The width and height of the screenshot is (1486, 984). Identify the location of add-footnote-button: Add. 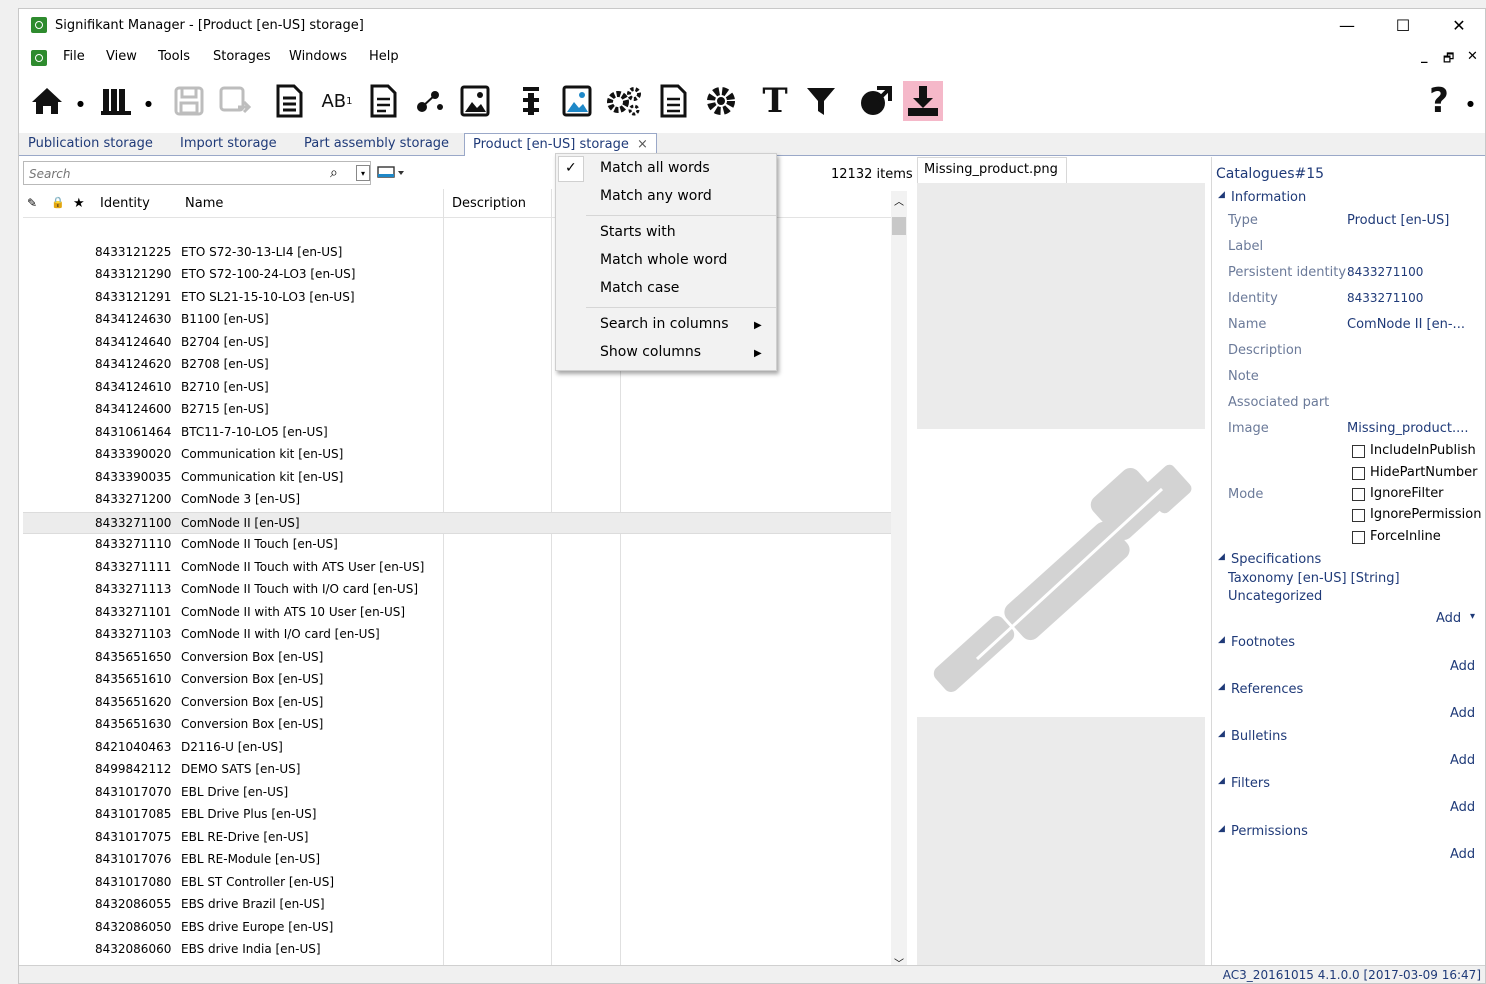
(1462, 666).